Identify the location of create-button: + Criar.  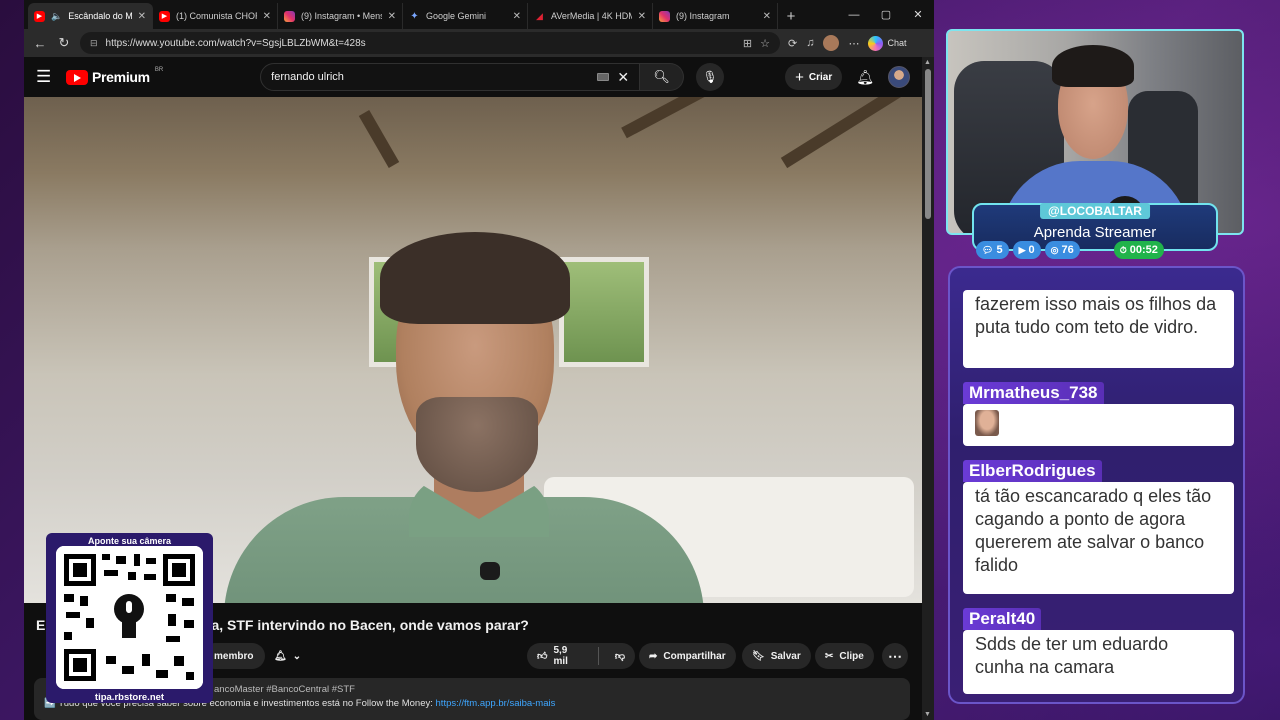
(814, 77).